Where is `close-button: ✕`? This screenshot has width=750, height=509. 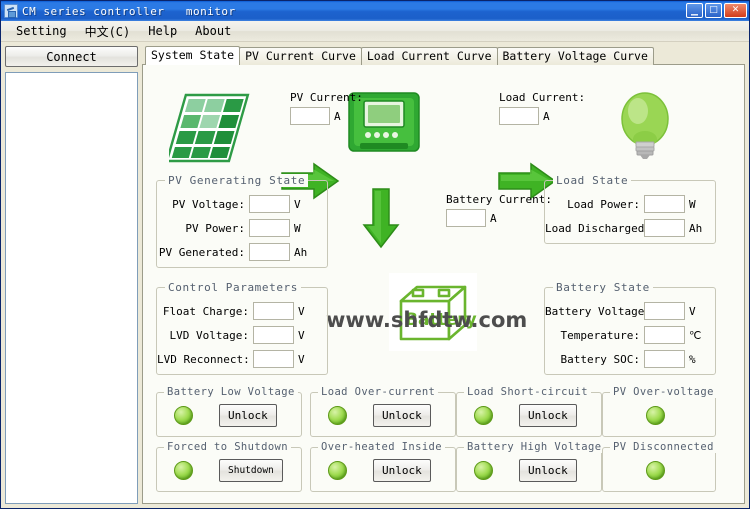
close-button: ✕ is located at coordinates (735, 10).